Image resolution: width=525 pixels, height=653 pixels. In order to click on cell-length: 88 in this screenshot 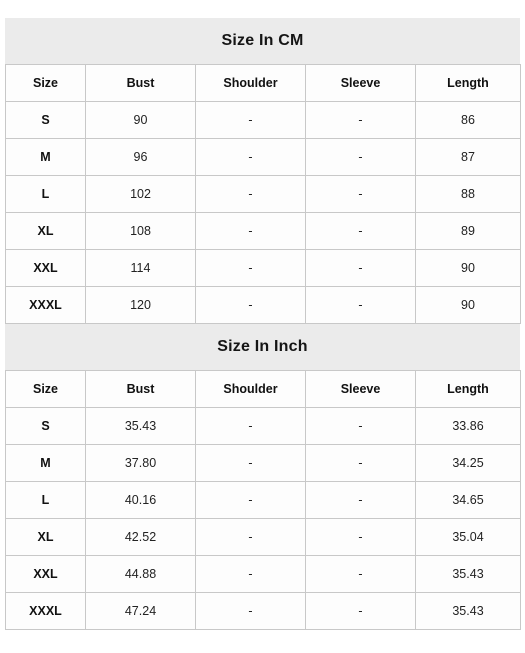, I will do `click(468, 194)`.